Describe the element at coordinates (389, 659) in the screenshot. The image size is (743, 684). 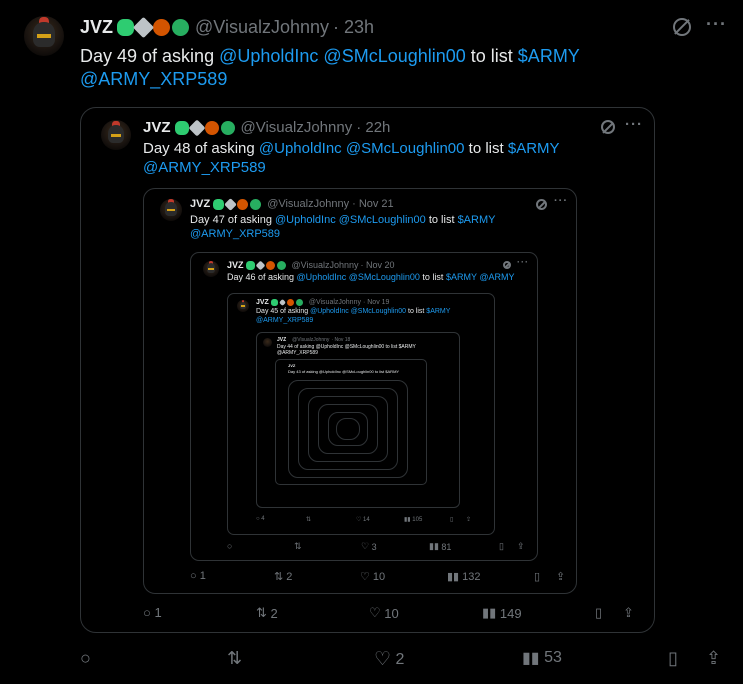
I see `like-button: ♡ 2` at that location.